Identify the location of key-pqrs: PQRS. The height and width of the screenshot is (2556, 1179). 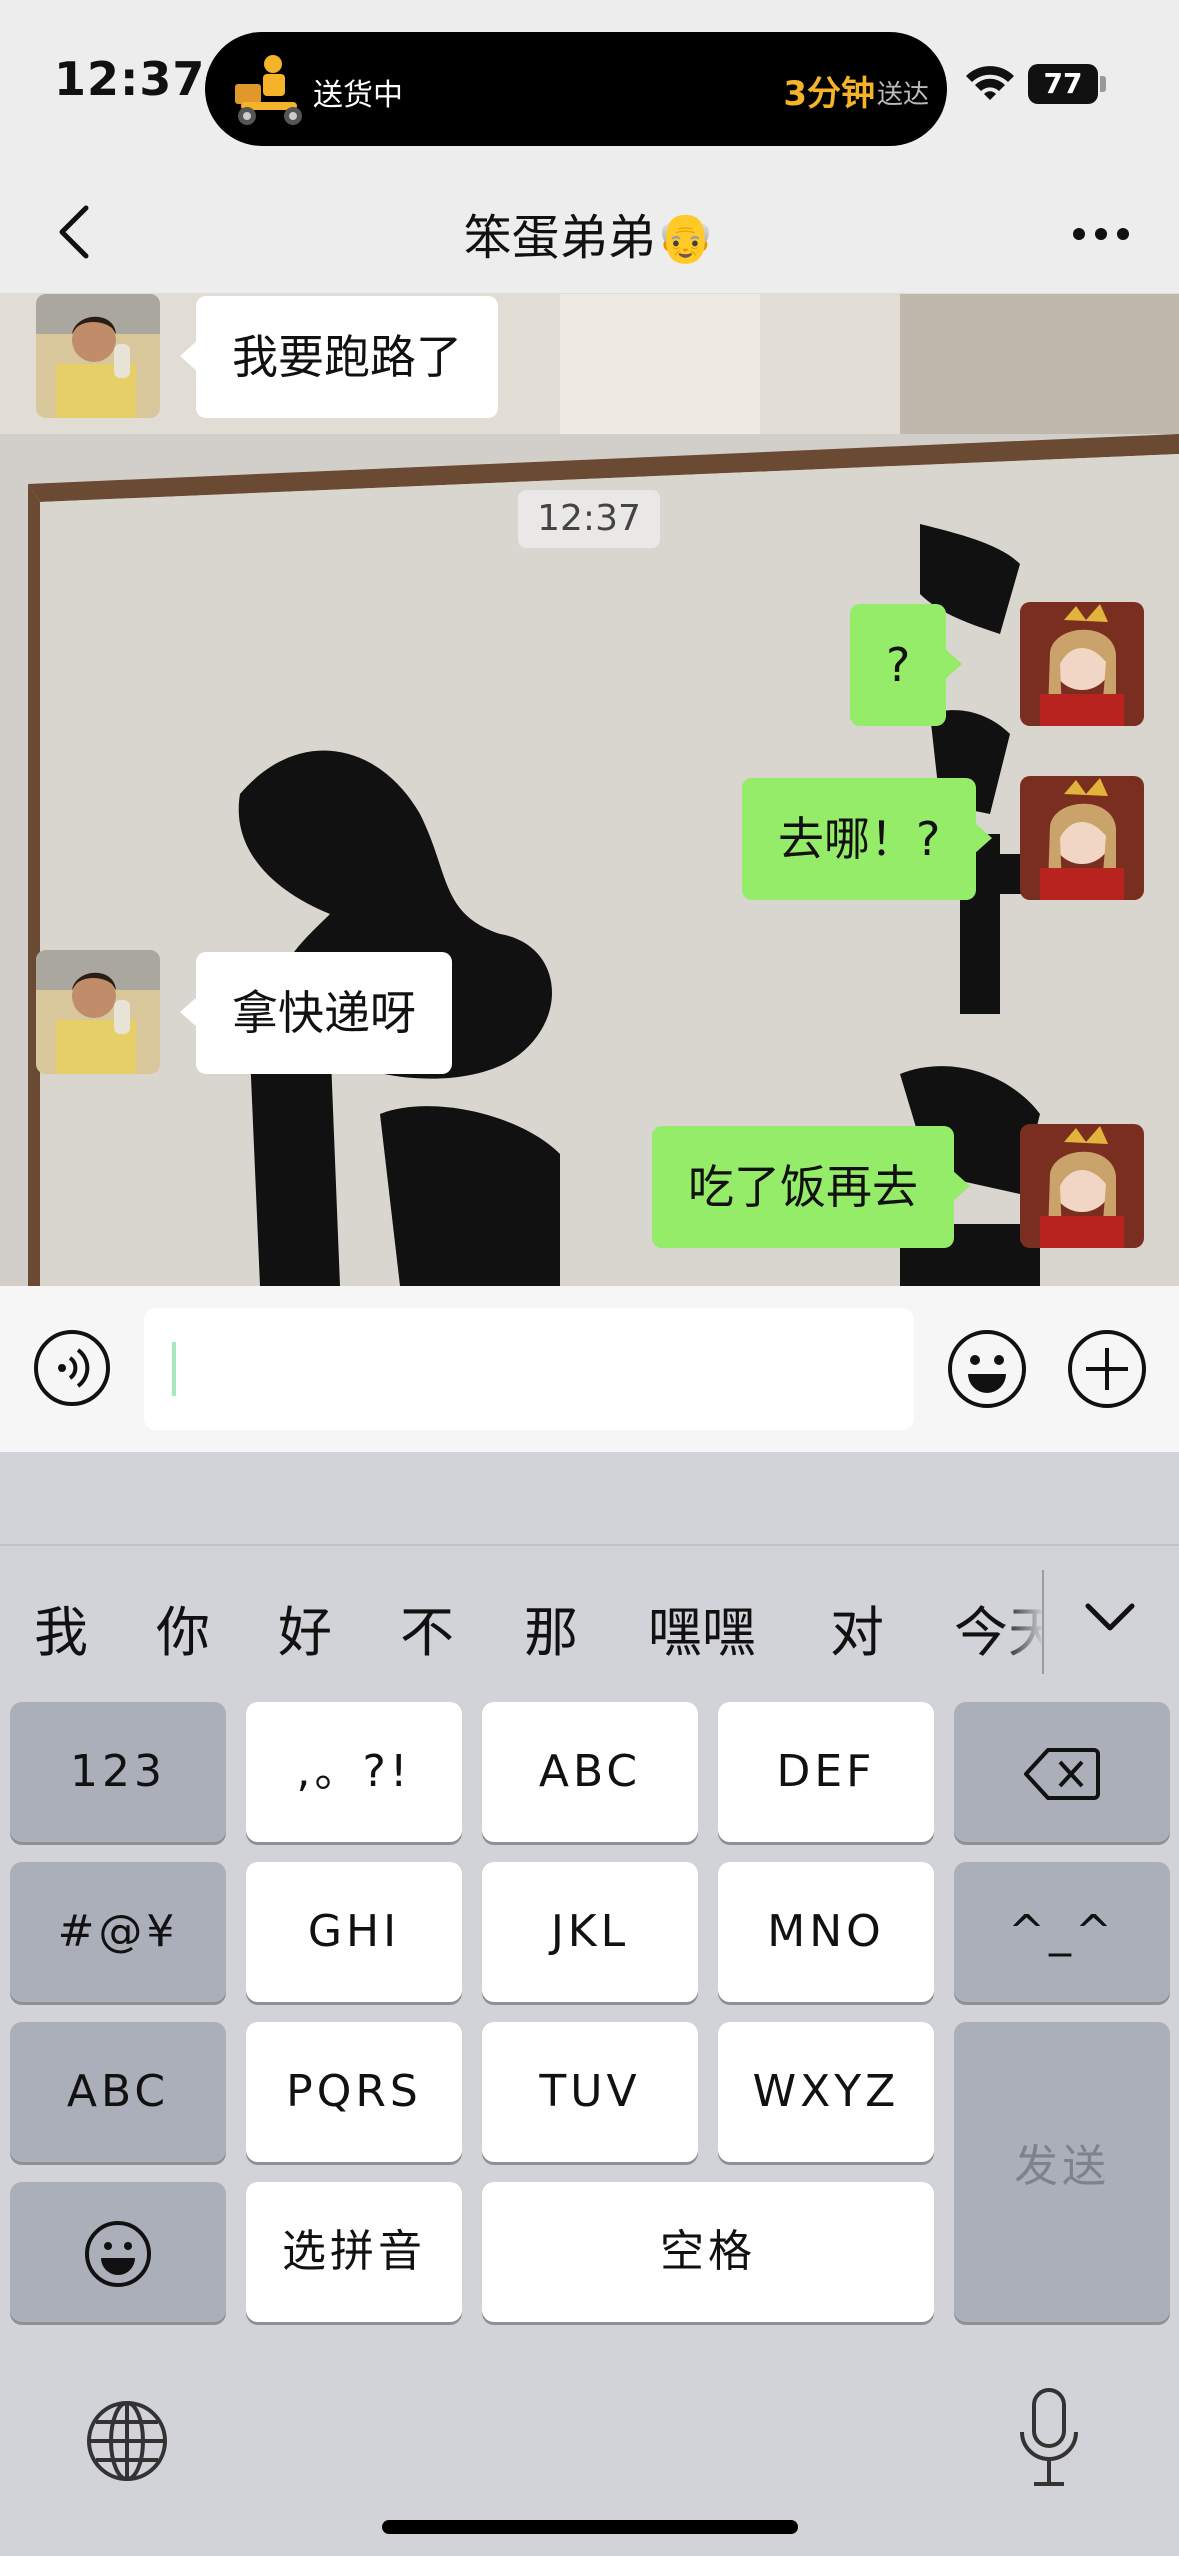
(354, 2092).